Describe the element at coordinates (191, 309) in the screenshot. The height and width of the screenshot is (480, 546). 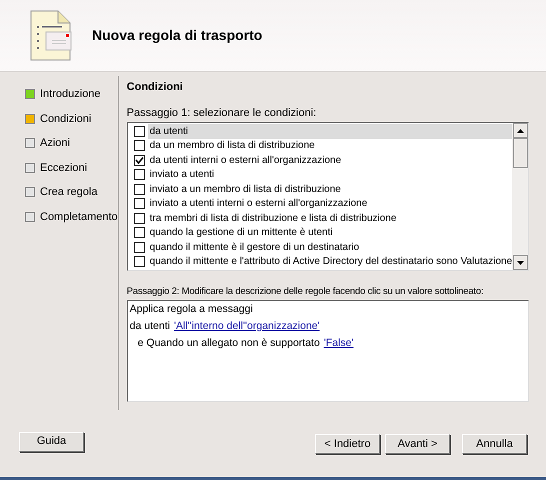
I see `description-text: Applica regola a messaggi` at that location.